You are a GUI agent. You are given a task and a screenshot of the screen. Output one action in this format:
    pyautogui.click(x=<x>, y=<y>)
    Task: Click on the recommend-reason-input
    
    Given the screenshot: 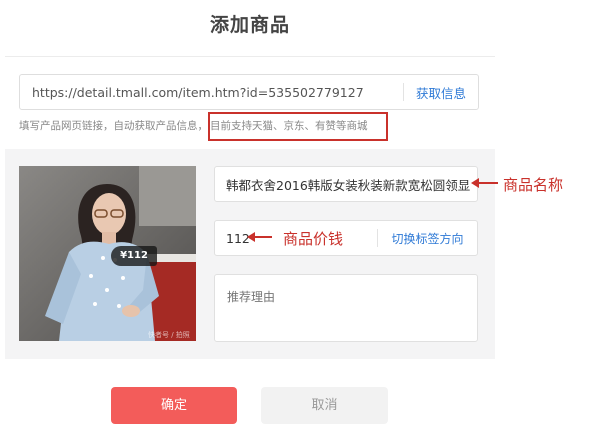 What is the action you would take?
    pyautogui.click(x=346, y=308)
    